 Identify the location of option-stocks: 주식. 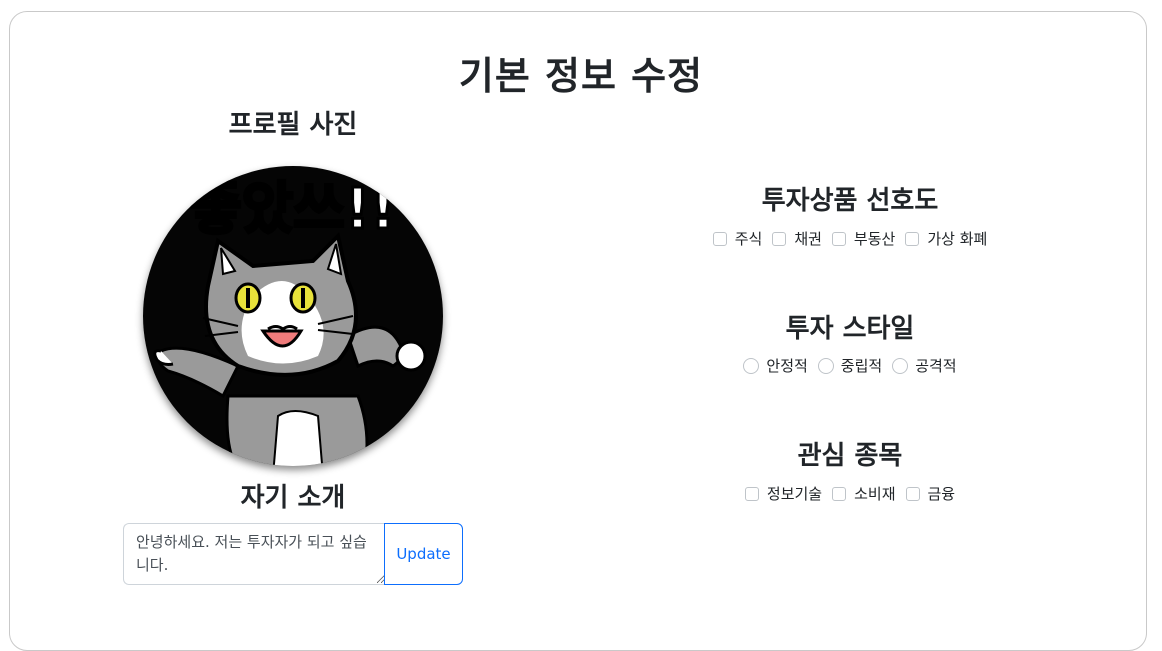
(737, 239).